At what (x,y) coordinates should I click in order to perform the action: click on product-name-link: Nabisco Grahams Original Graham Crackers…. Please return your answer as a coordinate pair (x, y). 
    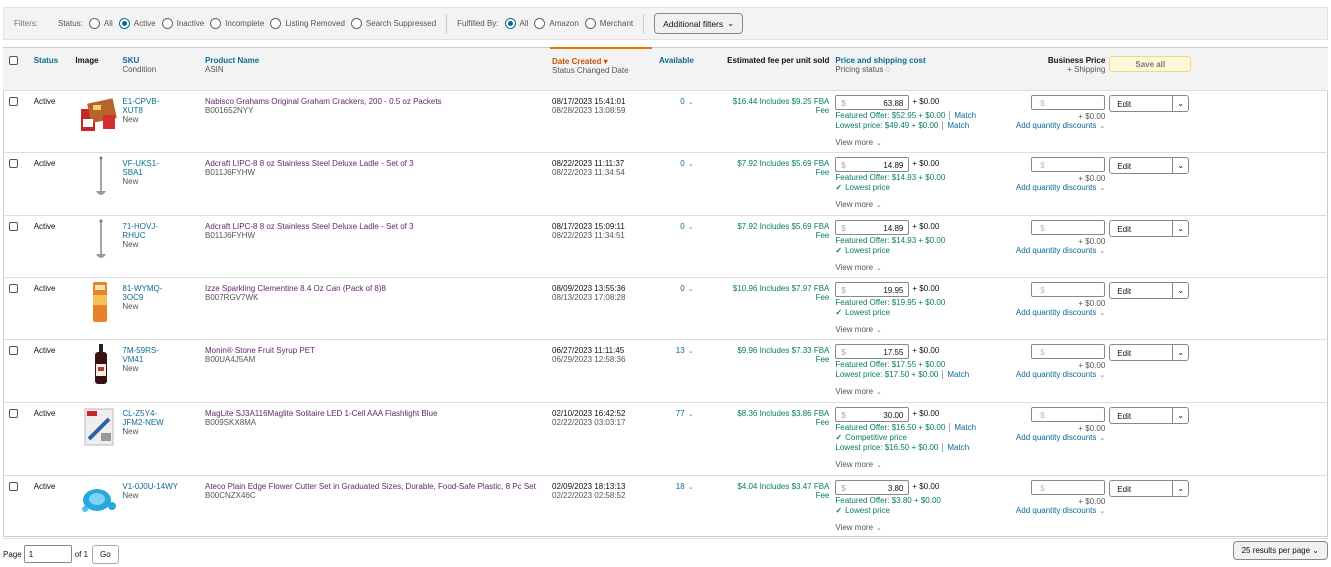
    Looking at the image, I should click on (377, 101).